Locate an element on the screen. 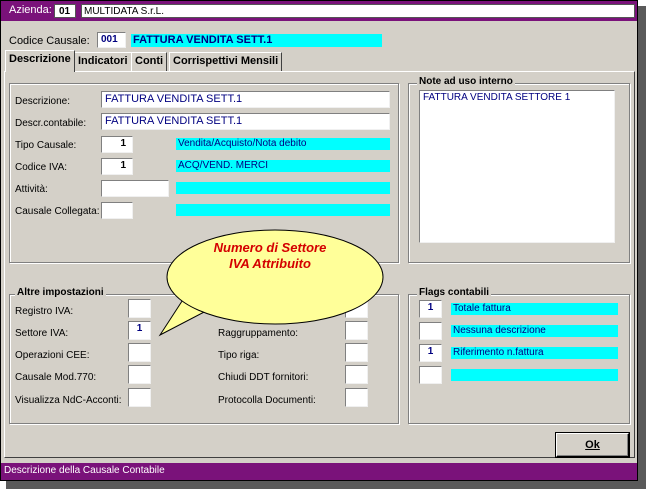 This screenshot has height=489, width=646. protocolla-input is located at coordinates (356, 397).